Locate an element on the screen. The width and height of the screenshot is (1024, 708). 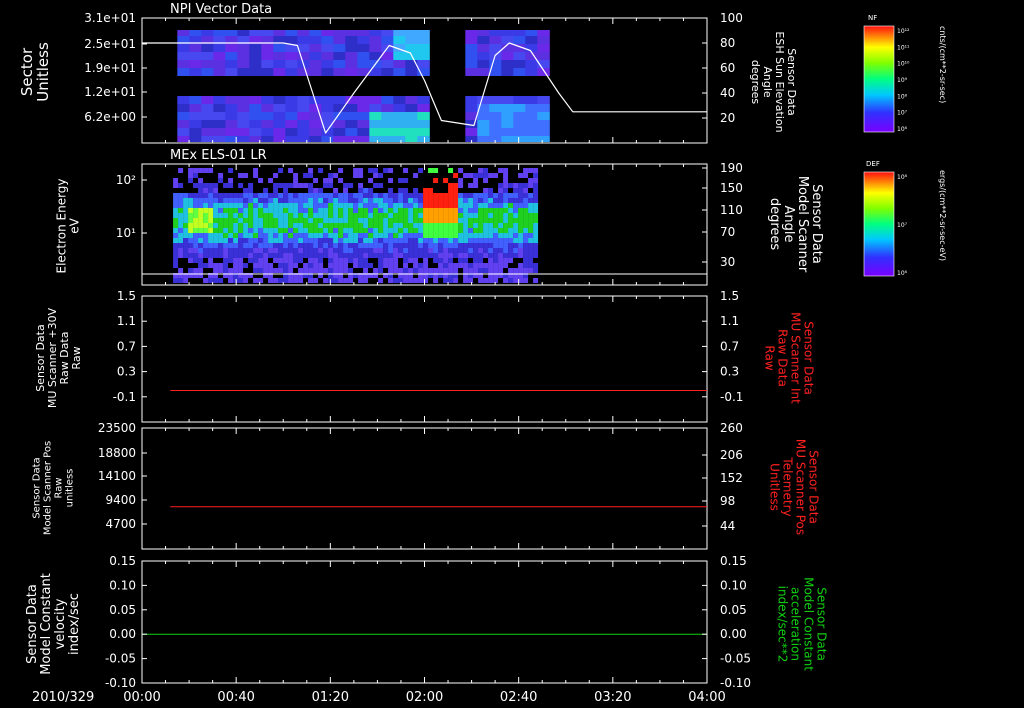
y-axis-label: Model Scanner Pos is located at coordinates (48, 488).